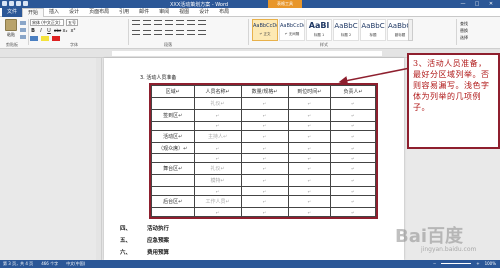  What do you see at coordinates (434, 263) in the screenshot?
I see `zoom-out-icon: −` at bounding box center [434, 263].